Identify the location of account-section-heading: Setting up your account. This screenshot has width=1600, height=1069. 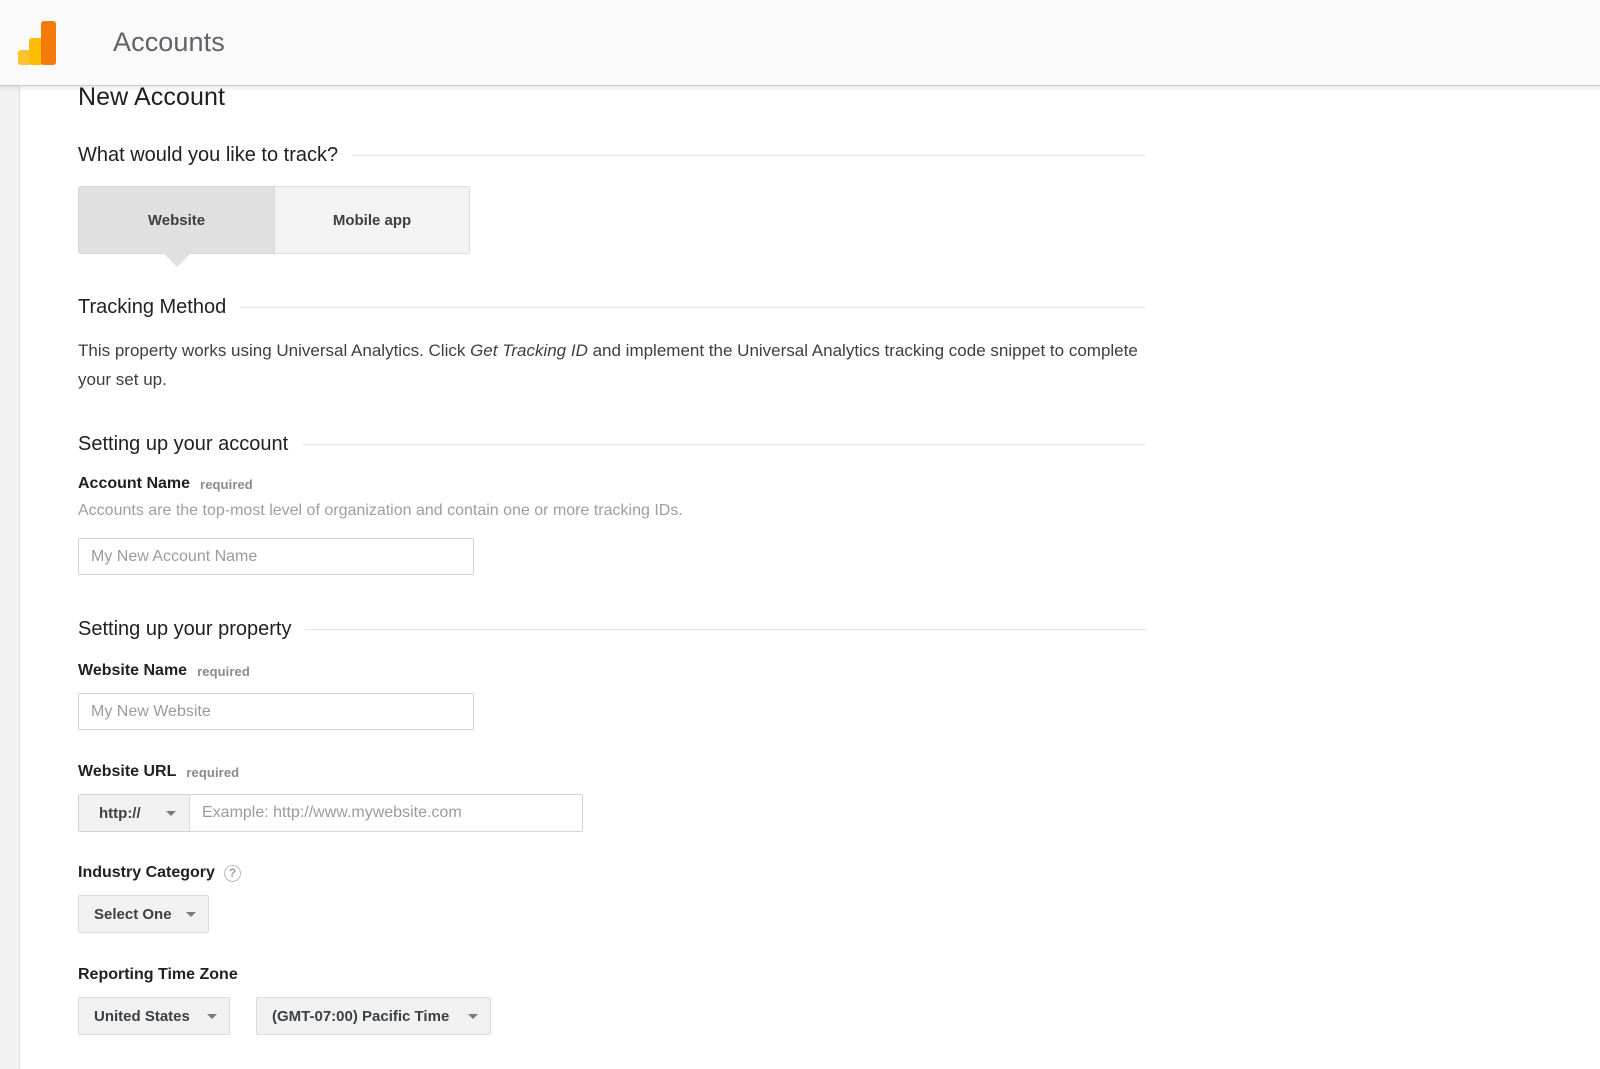
(612, 444).